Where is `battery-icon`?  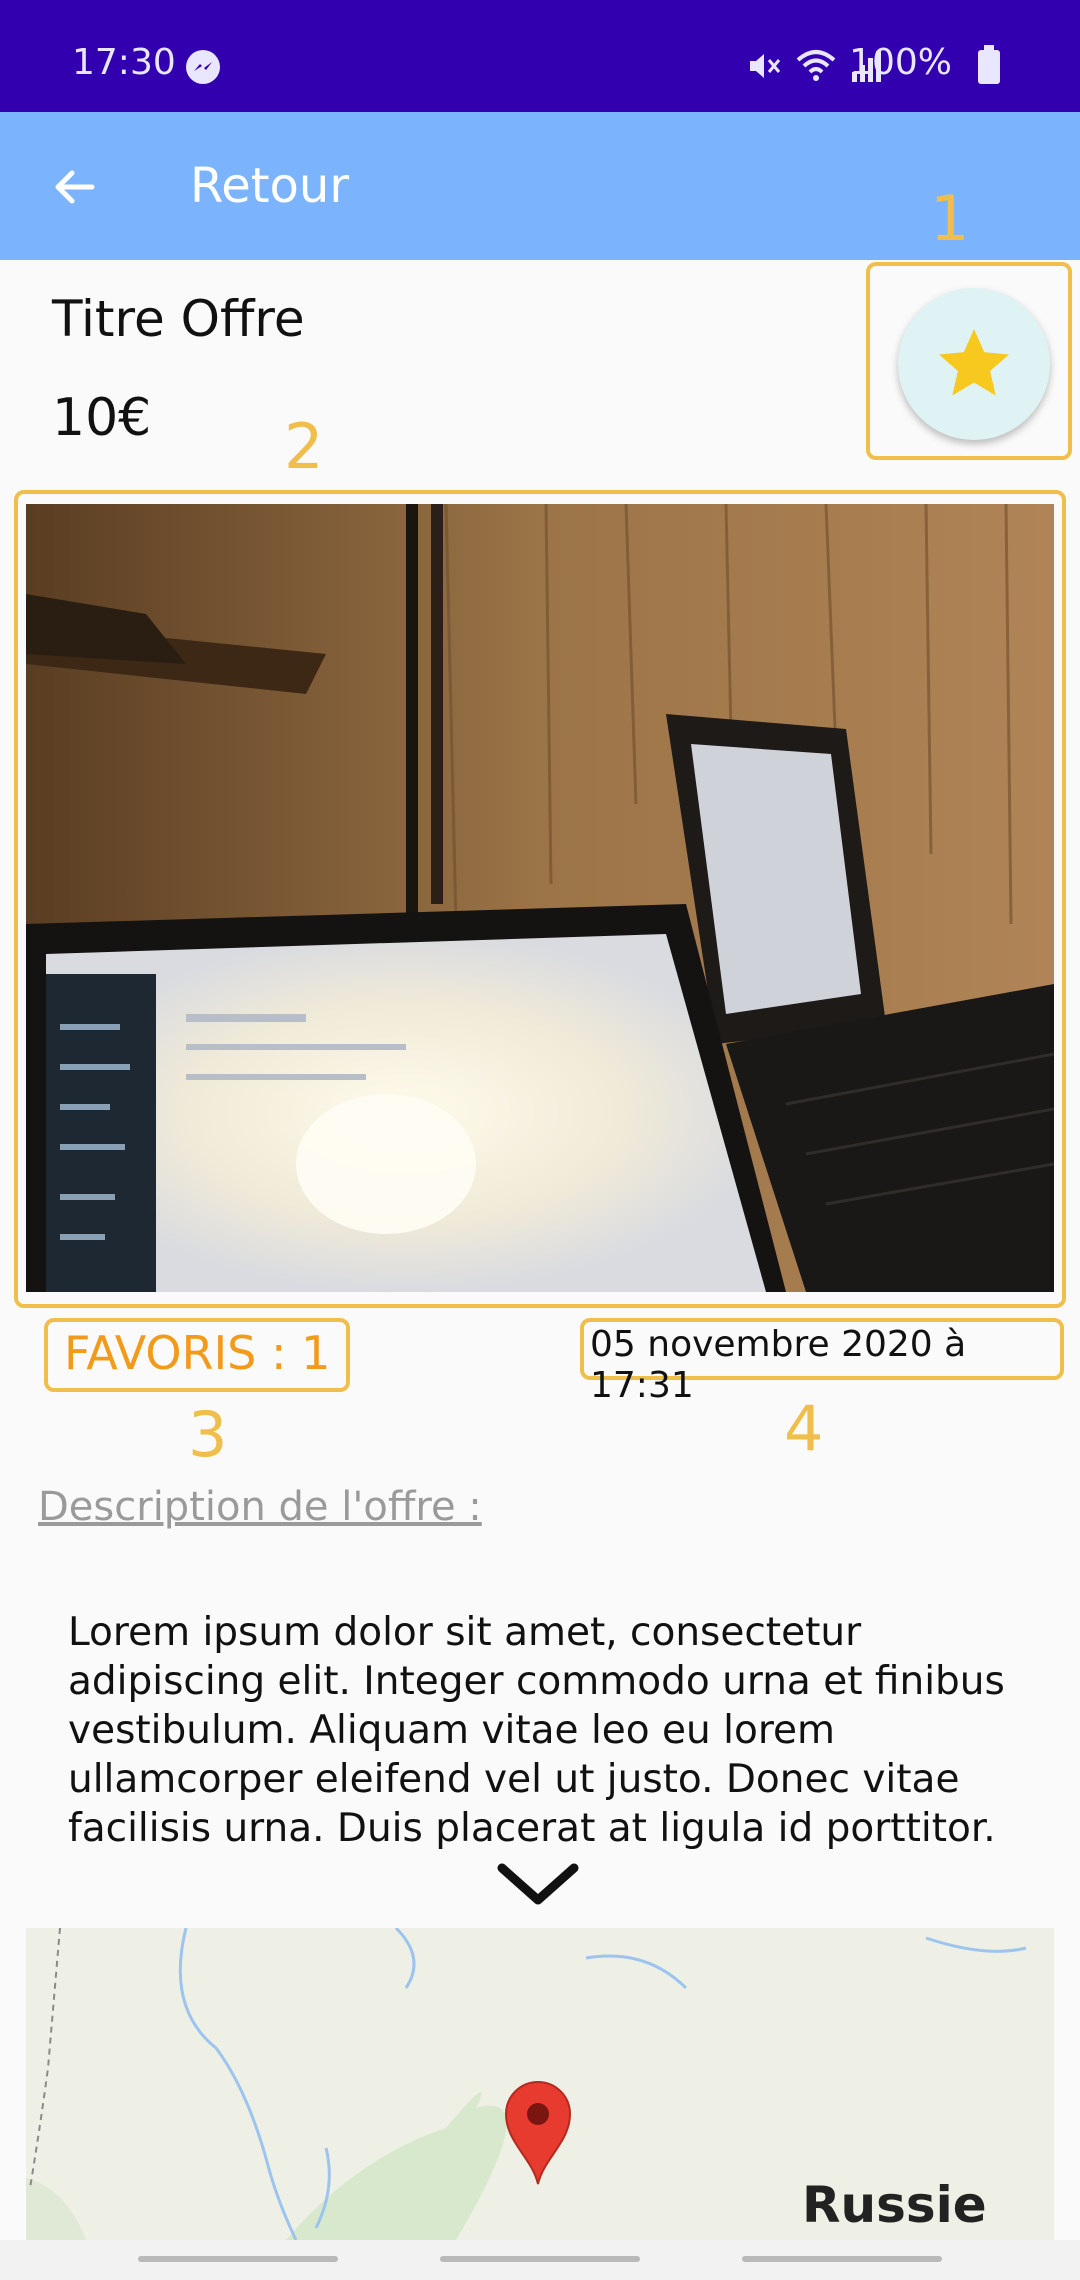 battery-icon is located at coordinates (989, 64).